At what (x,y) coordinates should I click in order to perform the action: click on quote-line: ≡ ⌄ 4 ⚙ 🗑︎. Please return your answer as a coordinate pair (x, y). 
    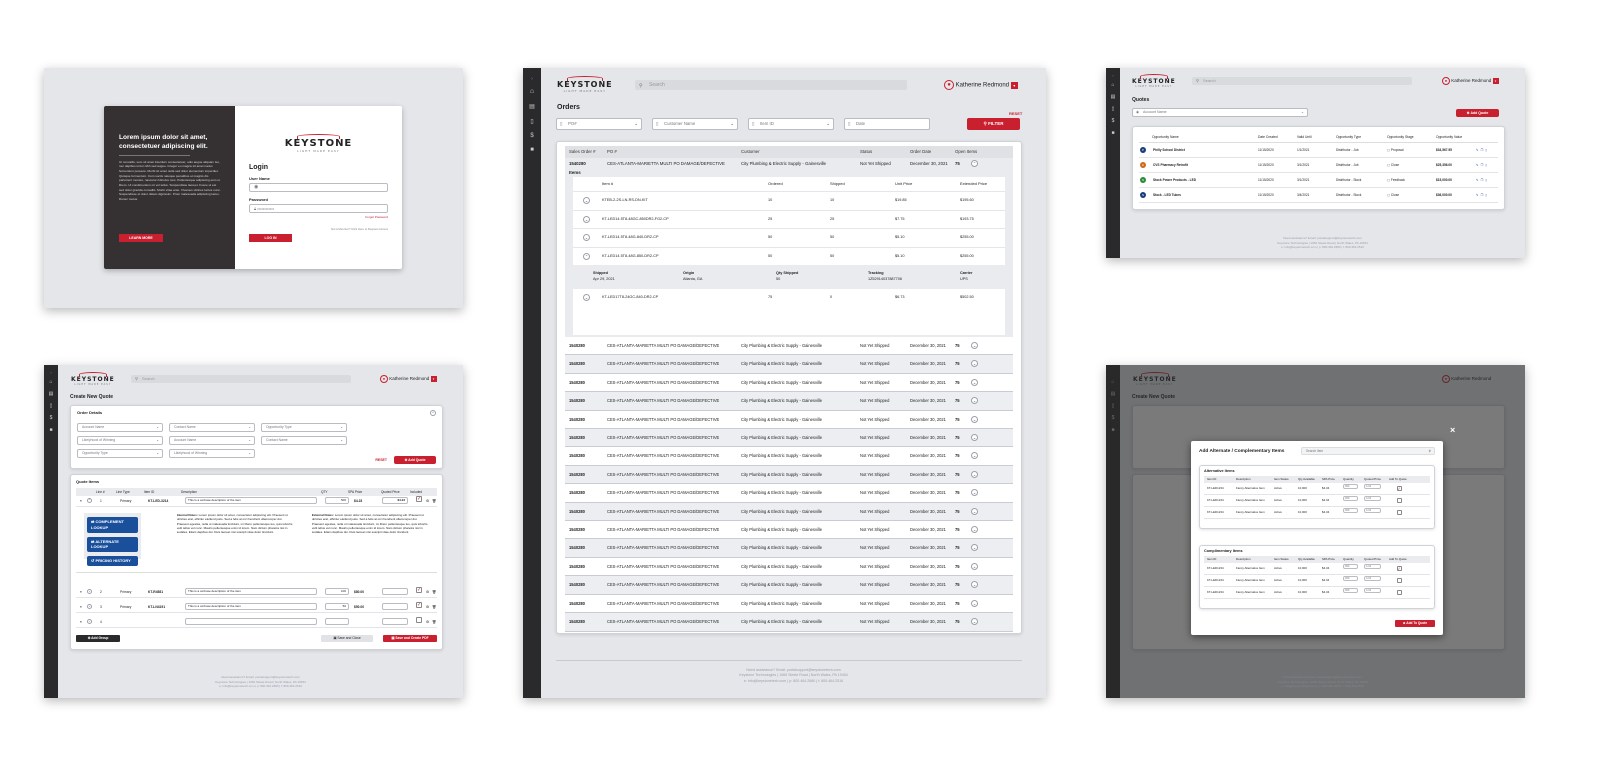
    Looking at the image, I should click on (256, 622).